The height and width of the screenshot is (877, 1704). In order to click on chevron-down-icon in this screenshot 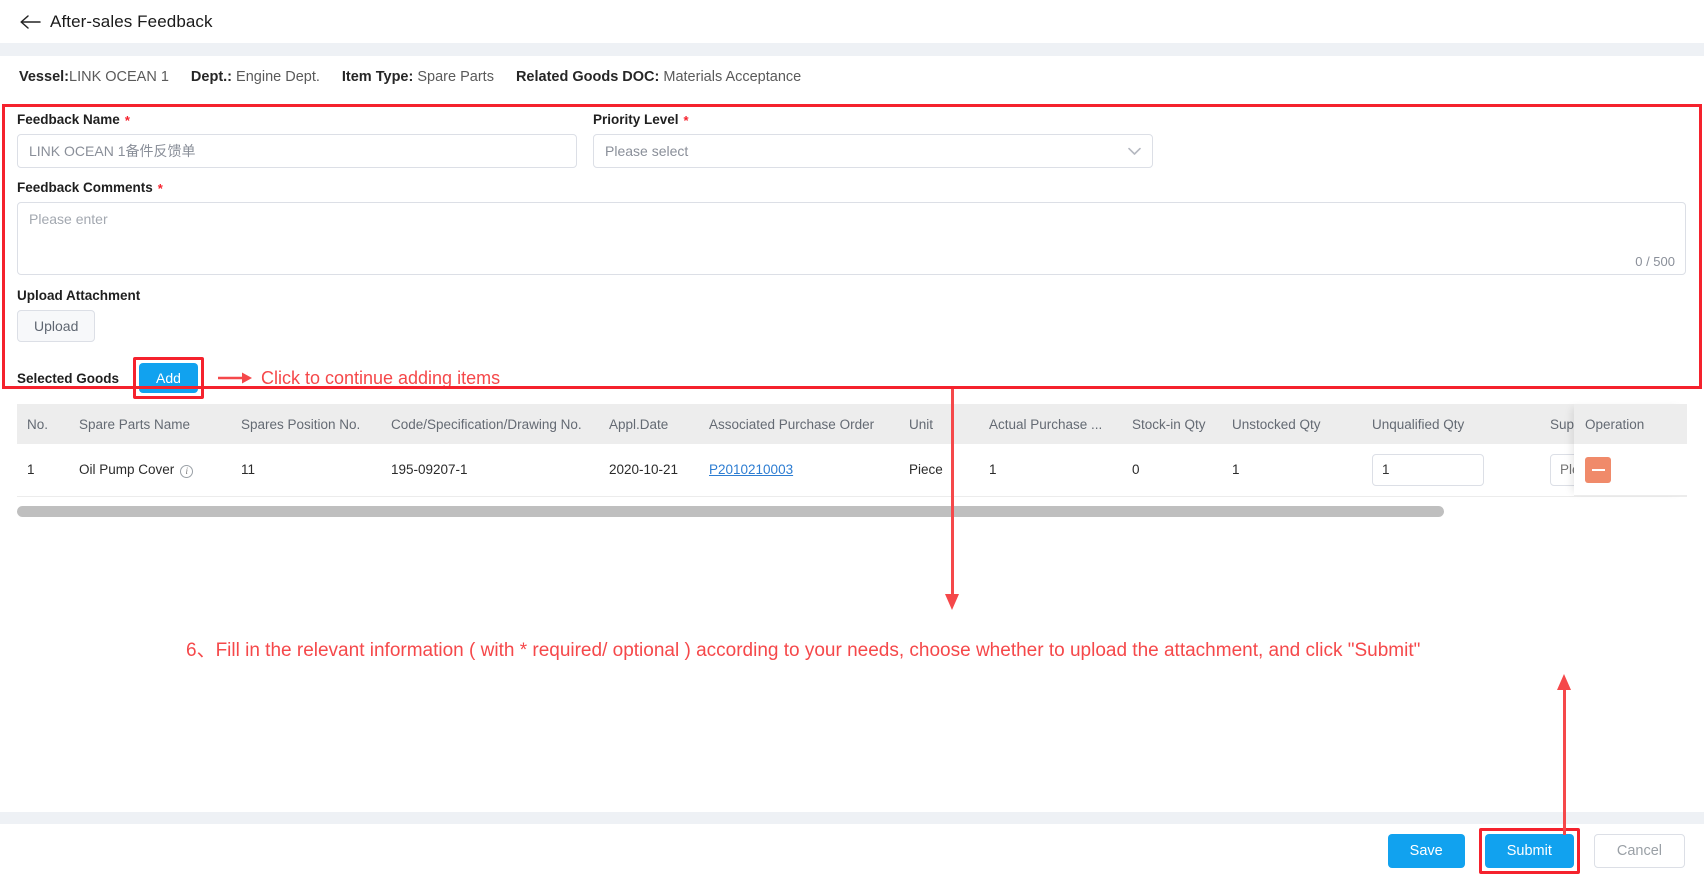, I will do `click(1134, 151)`.